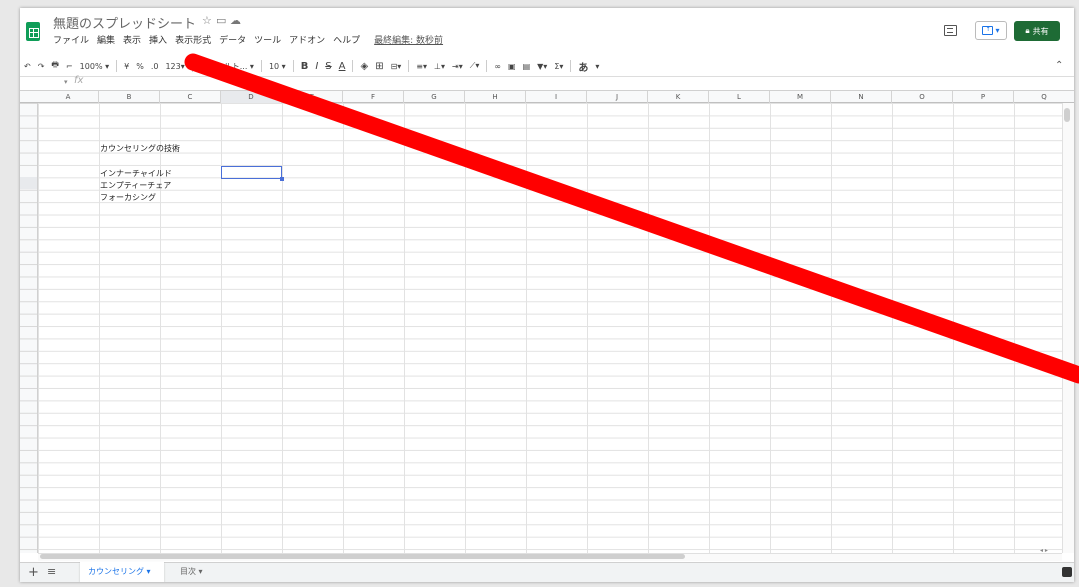  Describe the element at coordinates (362, 556) in the screenshot. I see `horizontal-scroll-thumb` at that location.